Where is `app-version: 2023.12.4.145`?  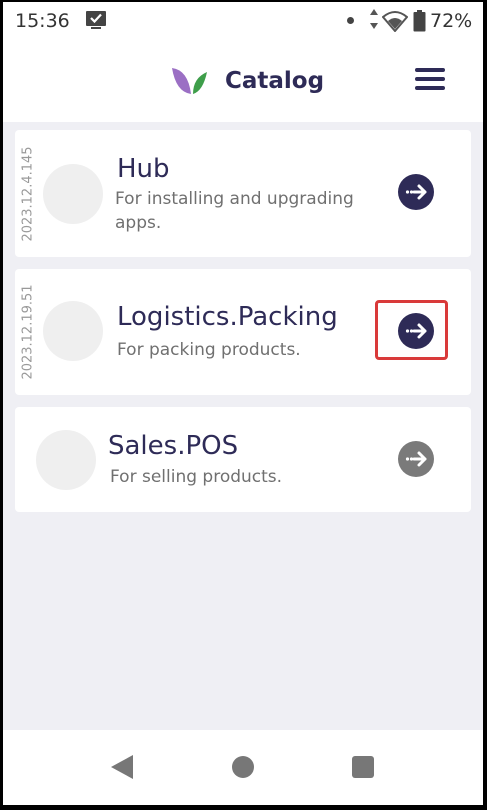
app-version: 2023.12.4.145 is located at coordinates (28, 193).